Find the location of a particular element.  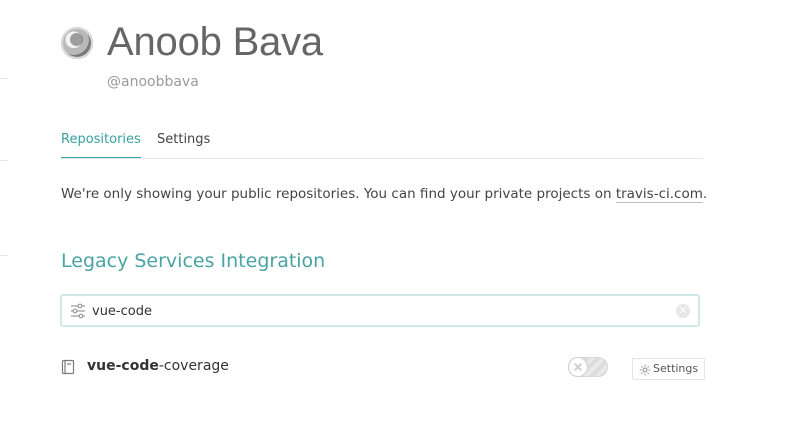

repo-filter: ✕ is located at coordinates (380, 310).